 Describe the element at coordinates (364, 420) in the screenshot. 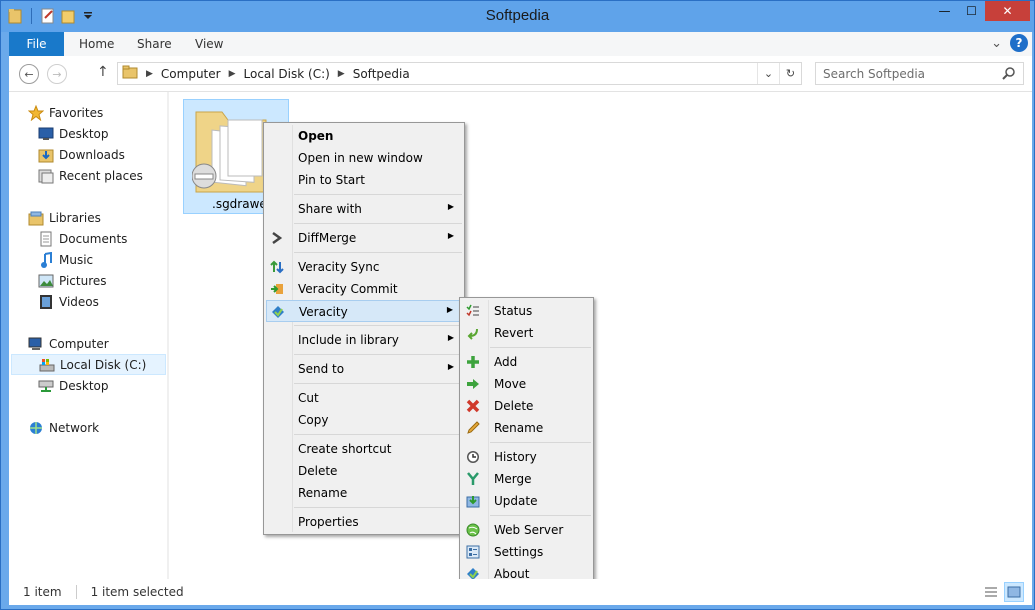

I see `menu-item-copy: Copy` at that location.